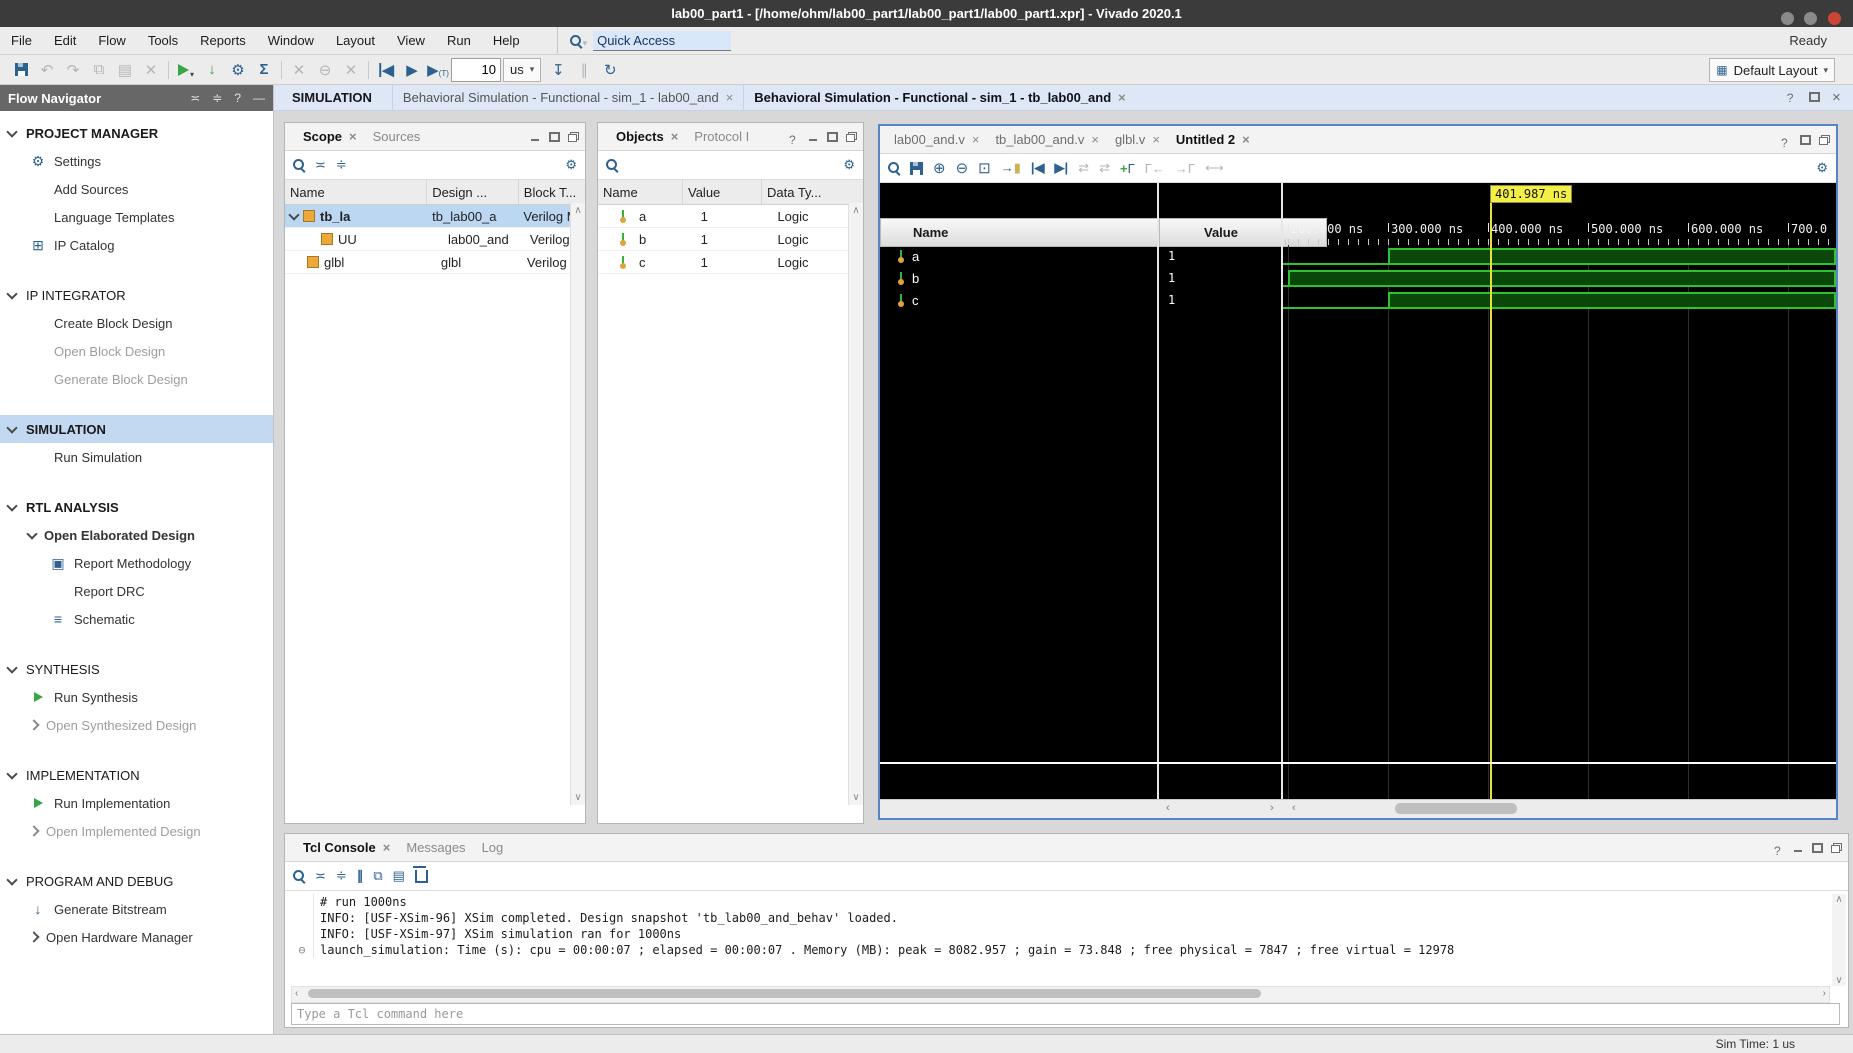  I want to click on generate-bitstream-button: ↓, so click(212, 70).